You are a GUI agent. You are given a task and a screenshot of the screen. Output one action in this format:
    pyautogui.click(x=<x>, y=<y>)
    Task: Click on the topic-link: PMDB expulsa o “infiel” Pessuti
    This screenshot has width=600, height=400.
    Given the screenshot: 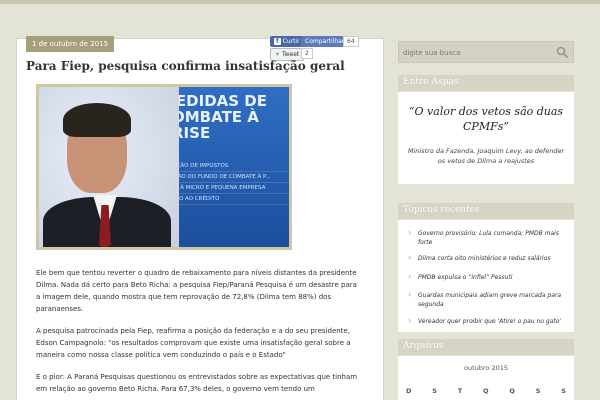 What is the action you would take?
    pyautogui.click(x=488, y=277)
    